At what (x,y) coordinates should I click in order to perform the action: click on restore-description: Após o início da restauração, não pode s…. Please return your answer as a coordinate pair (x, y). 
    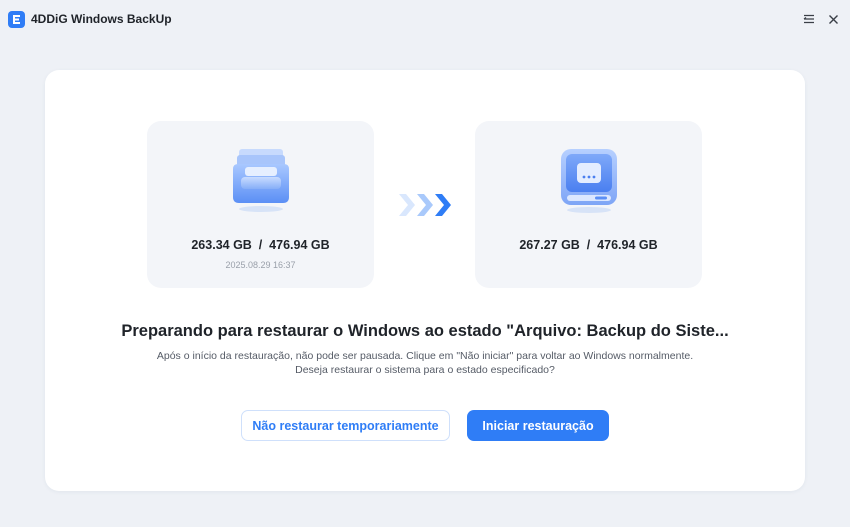
    Looking at the image, I should click on (425, 363).